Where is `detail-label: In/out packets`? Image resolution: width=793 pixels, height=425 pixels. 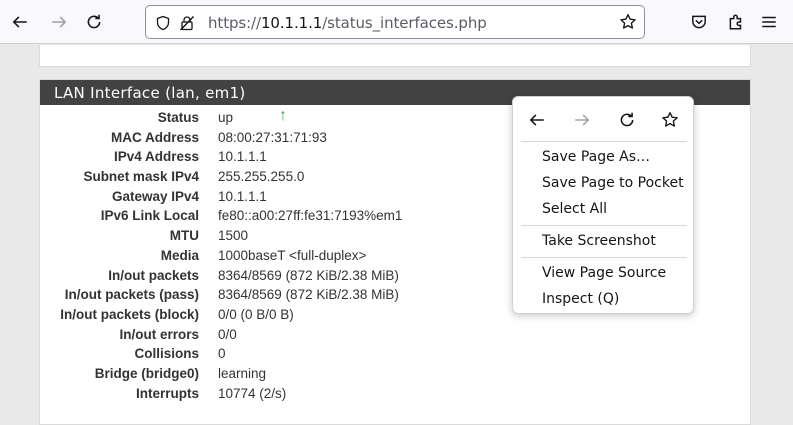 detail-label: In/out packets is located at coordinates (153, 275).